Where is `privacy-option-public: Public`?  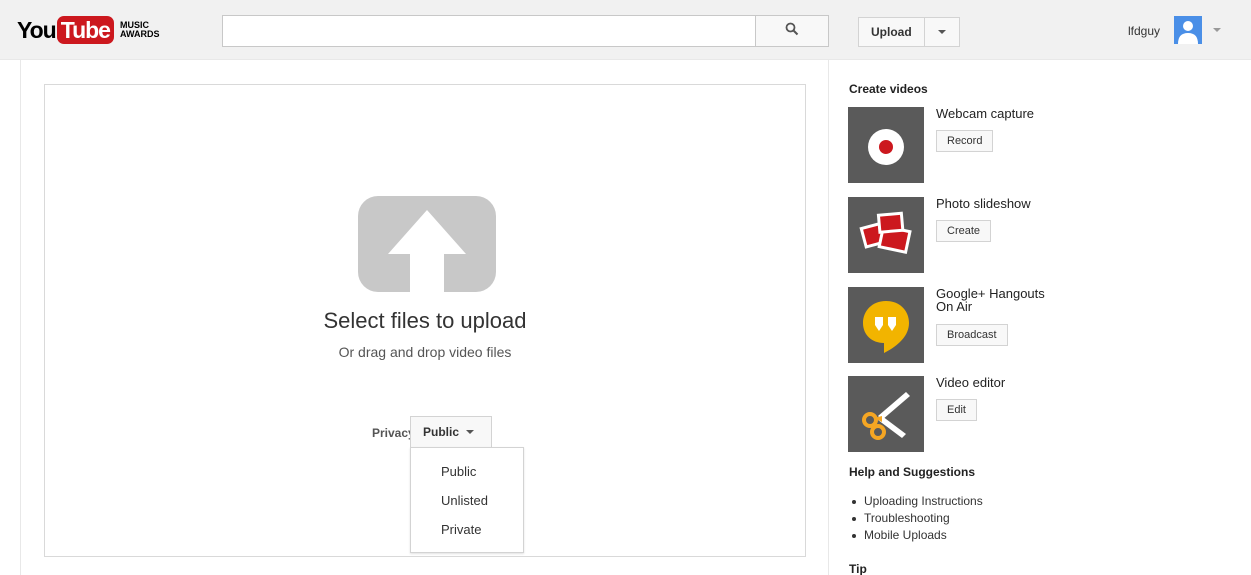
privacy-option-public: Public is located at coordinates (458, 471).